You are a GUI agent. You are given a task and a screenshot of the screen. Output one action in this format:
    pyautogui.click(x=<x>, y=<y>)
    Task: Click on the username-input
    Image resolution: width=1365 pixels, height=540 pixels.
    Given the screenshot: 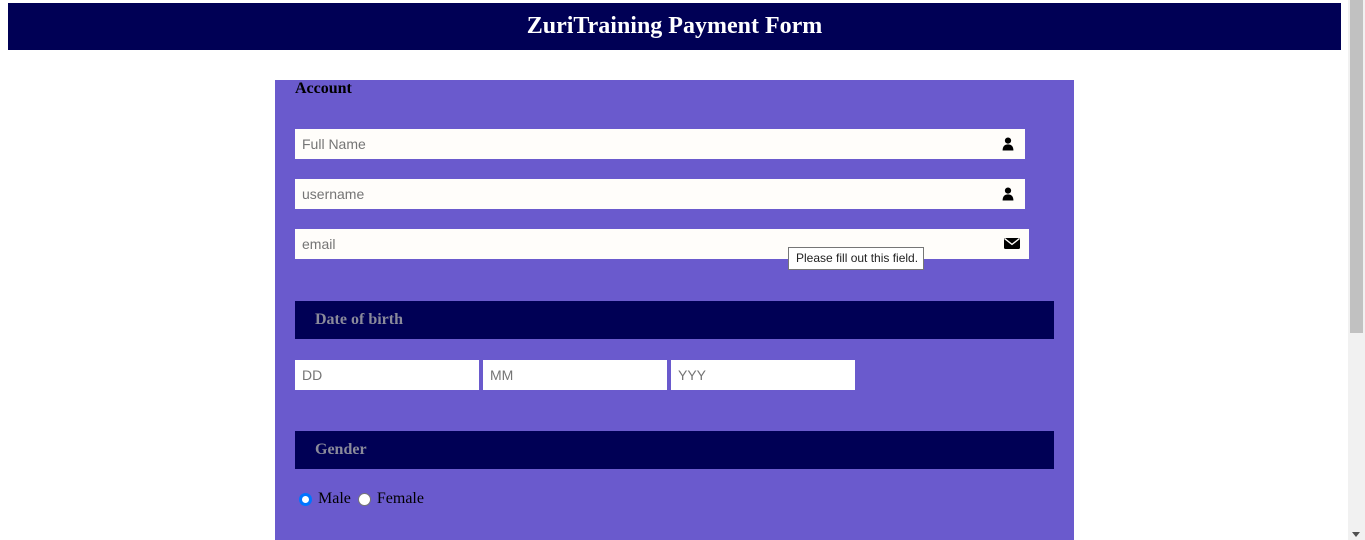 What is the action you would take?
    pyautogui.click(x=660, y=194)
    